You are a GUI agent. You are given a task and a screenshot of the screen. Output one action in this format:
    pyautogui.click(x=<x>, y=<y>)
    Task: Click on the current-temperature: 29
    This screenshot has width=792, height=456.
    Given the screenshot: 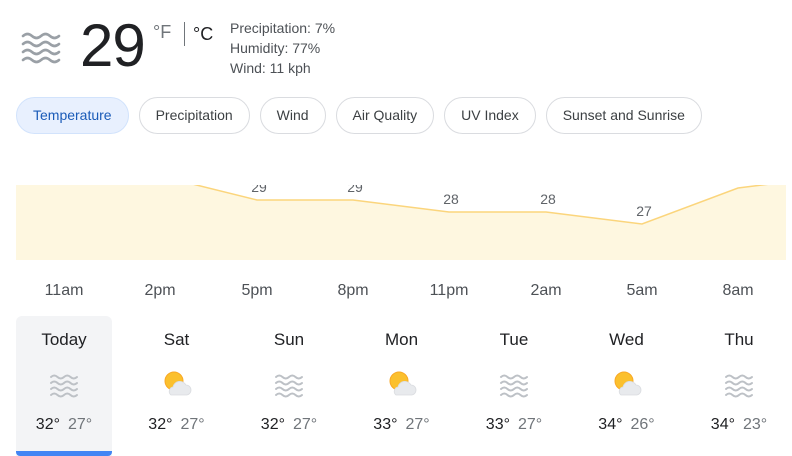 What is the action you would take?
    pyautogui.click(x=113, y=45)
    